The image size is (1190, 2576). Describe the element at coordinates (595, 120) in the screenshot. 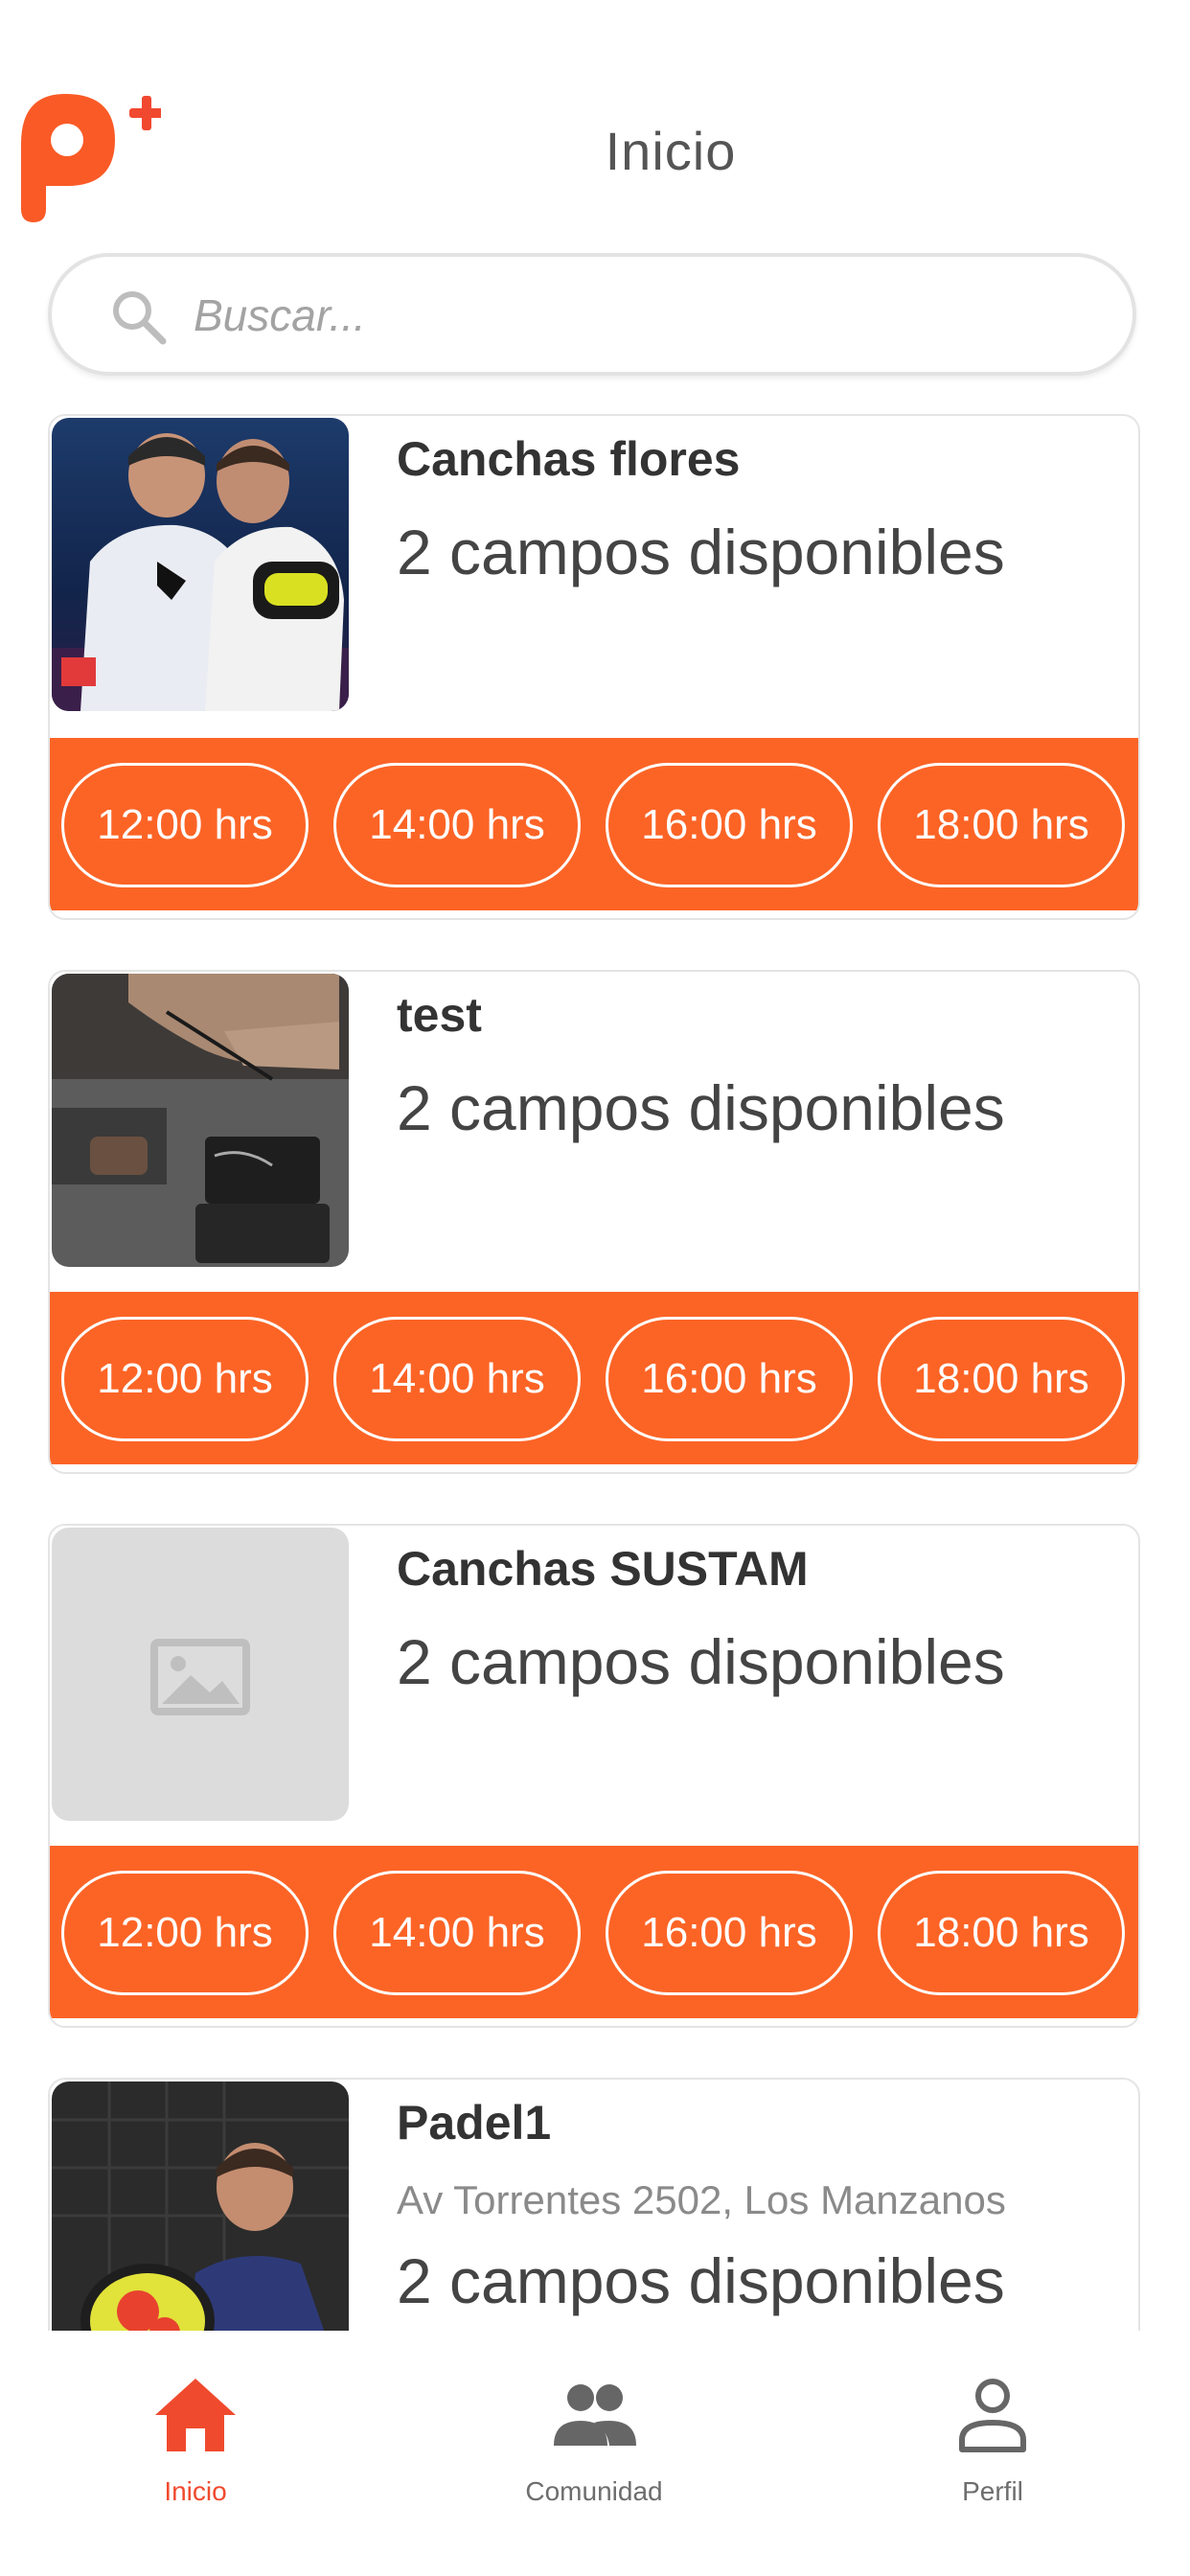

I see `app-header: Inicio` at that location.